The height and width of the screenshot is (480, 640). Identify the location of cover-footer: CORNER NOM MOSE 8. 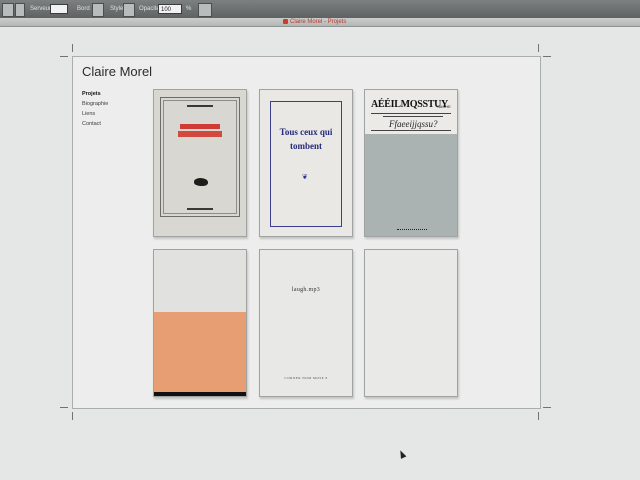
(306, 378).